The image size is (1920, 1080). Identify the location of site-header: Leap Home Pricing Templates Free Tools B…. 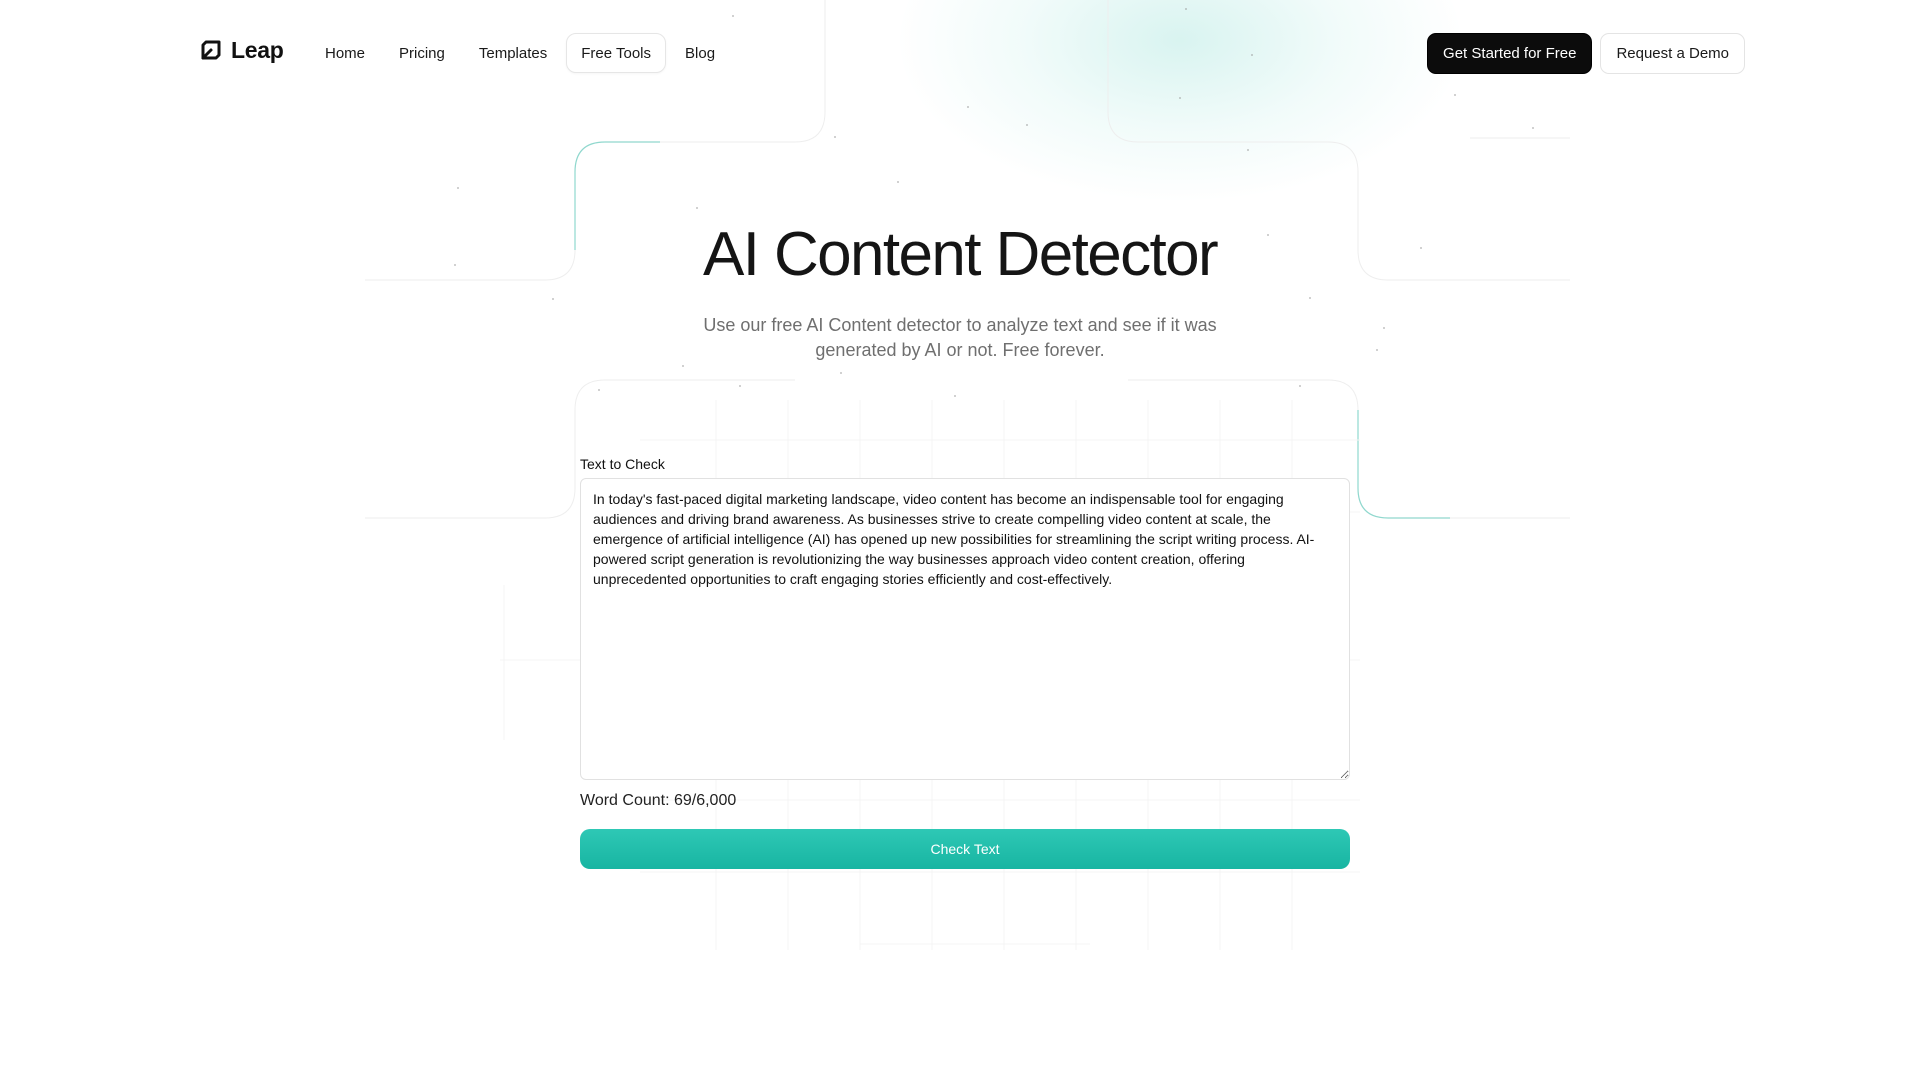
(960, 54).